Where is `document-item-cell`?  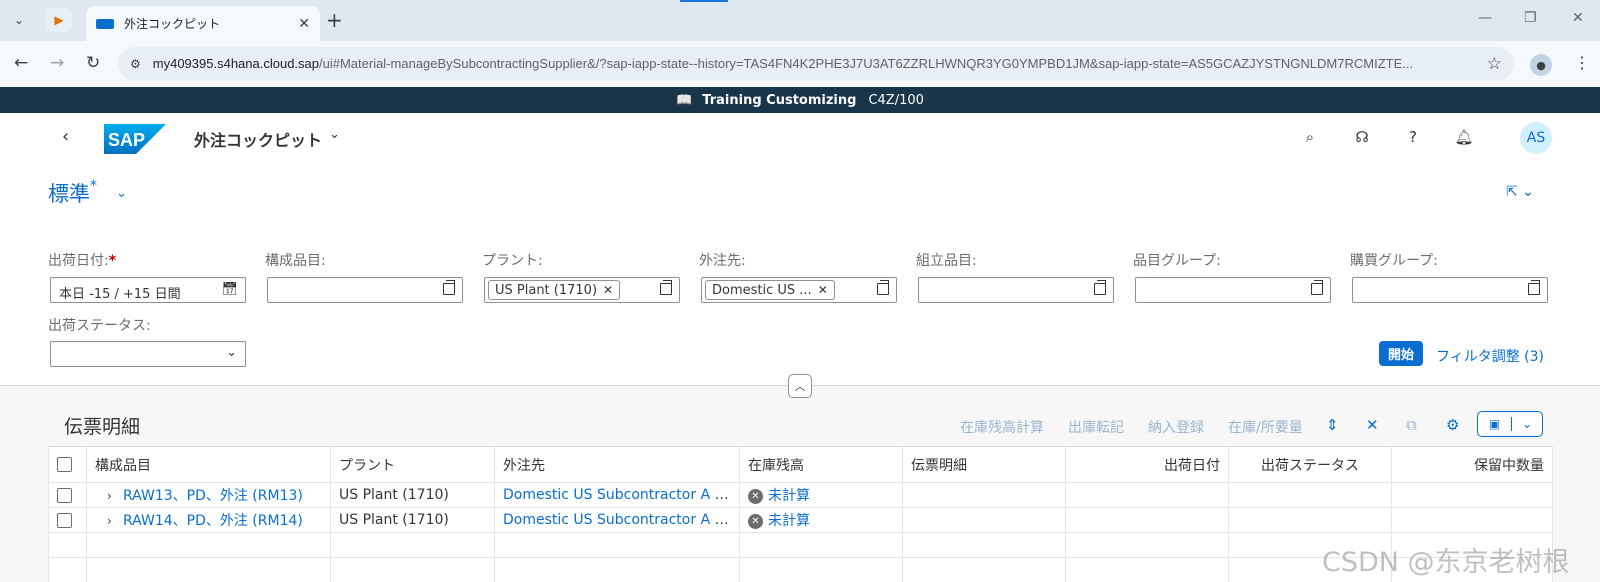
document-item-cell is located at coordinates (984, 495).